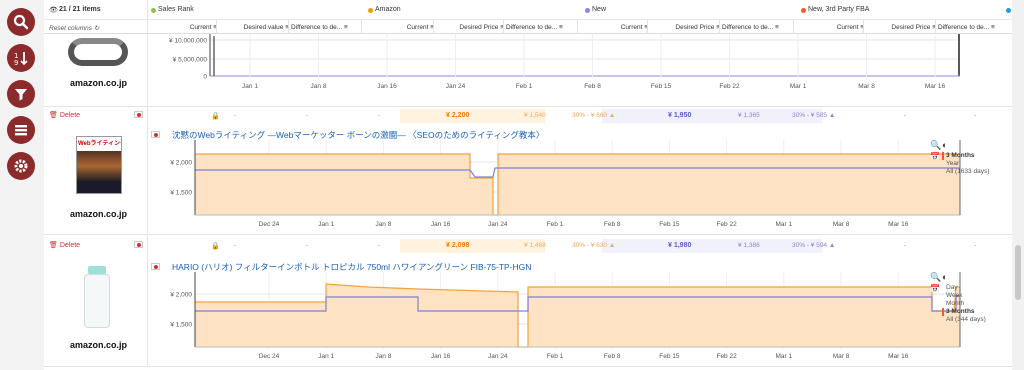  I want to click on filter-icon, so click(21, 94).